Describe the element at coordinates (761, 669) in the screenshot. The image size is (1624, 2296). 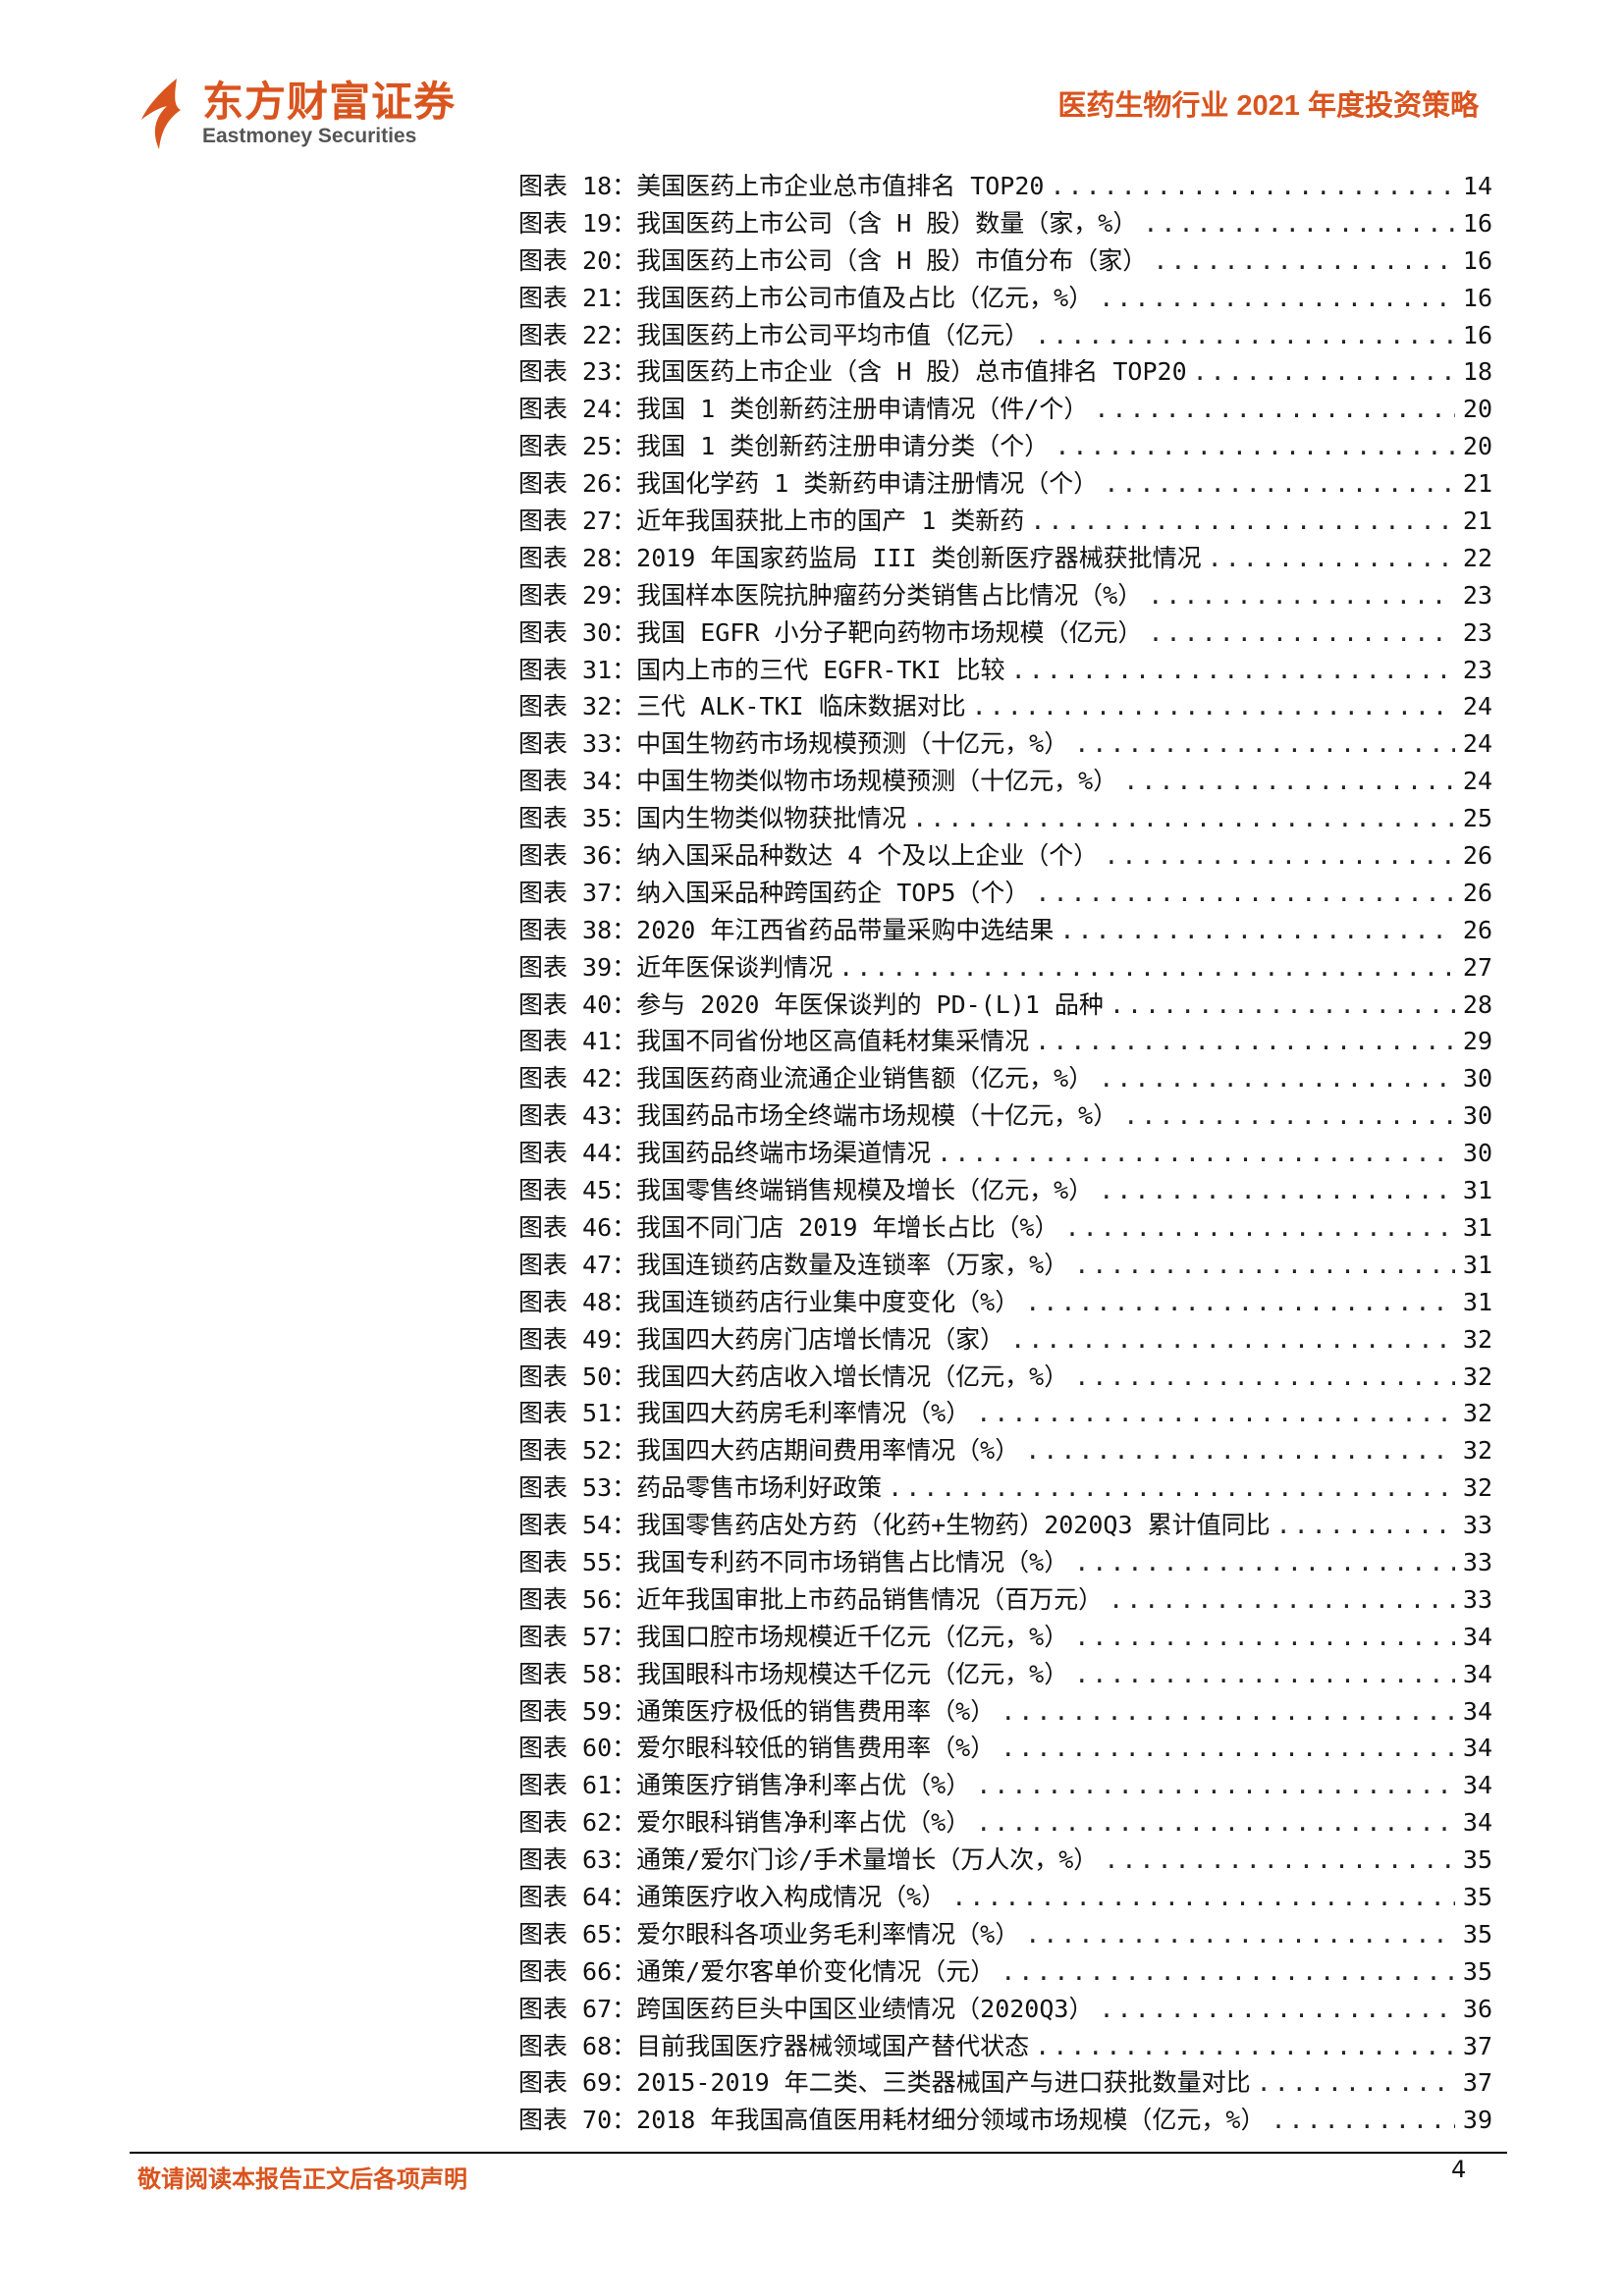
I see `toc-entry-label: 图表 31：国内上市的三代 EGFR-TKI 比较` at that location.